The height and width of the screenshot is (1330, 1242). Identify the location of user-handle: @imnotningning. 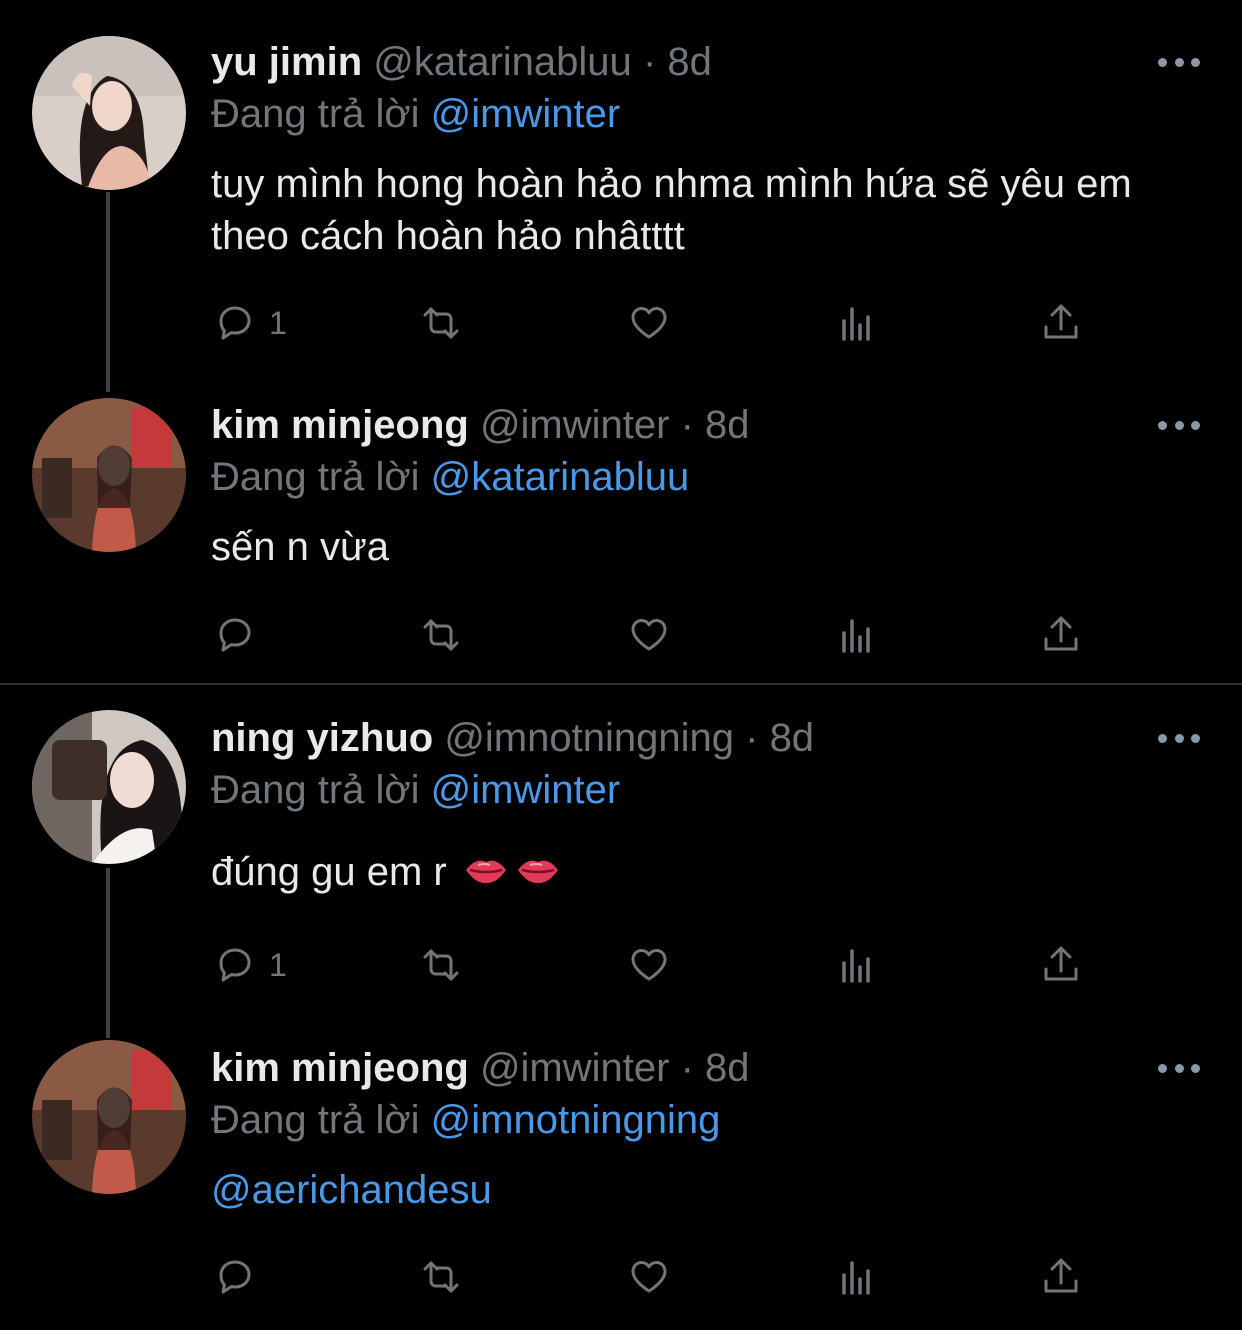
(589, 738).